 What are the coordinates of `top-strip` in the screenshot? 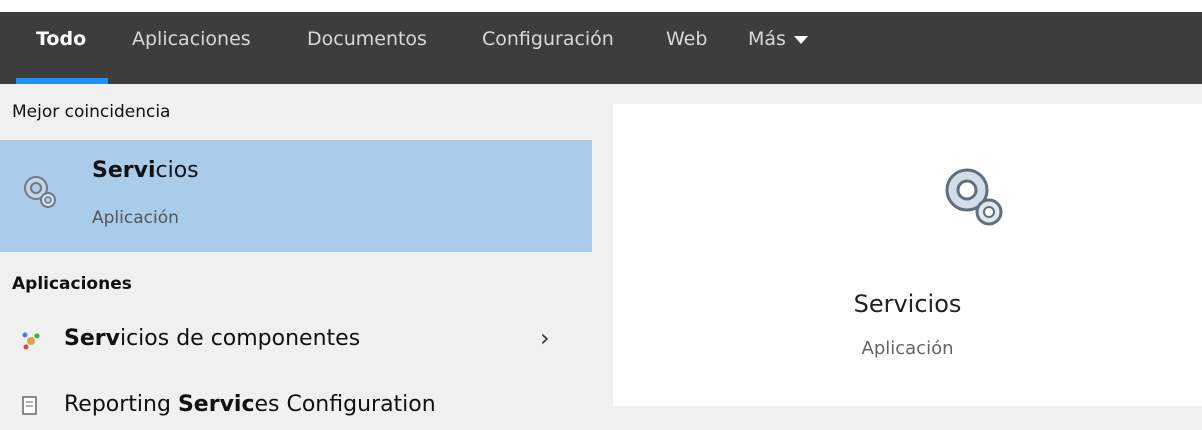 It's located at (601, 6).